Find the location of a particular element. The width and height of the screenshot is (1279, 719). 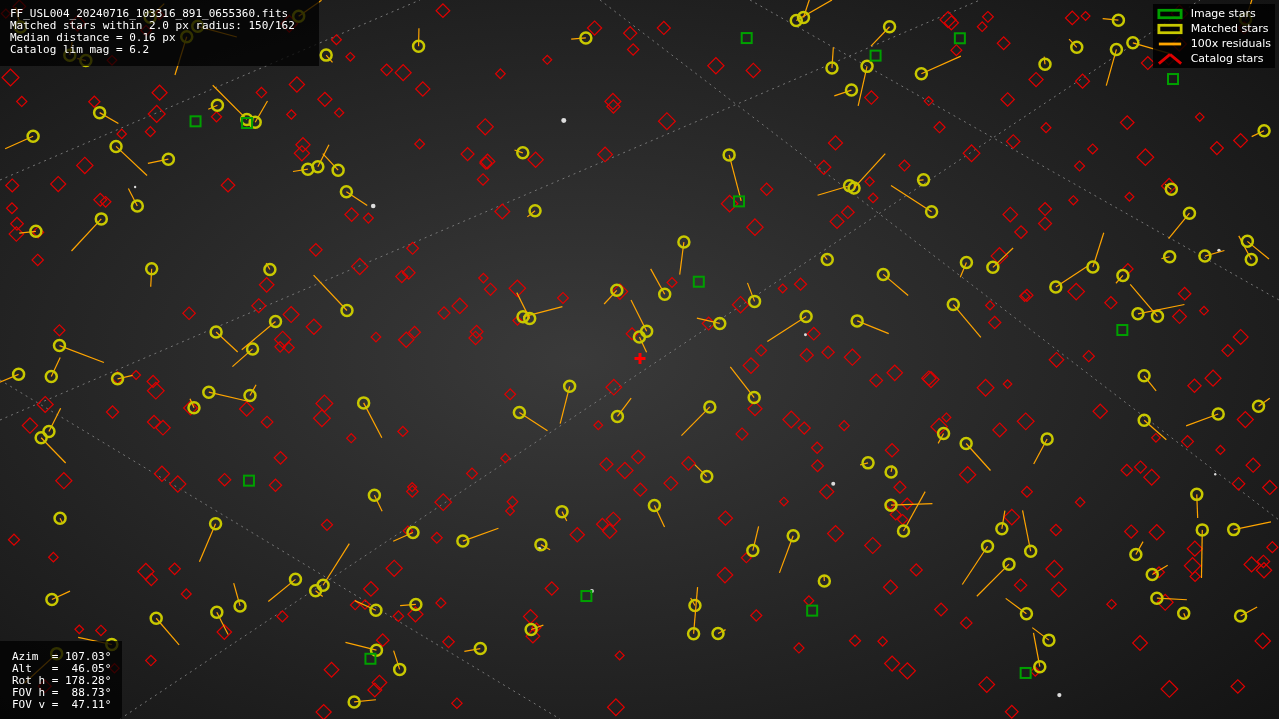

legend-label: Image stars is located at coordinates (1223, 13).